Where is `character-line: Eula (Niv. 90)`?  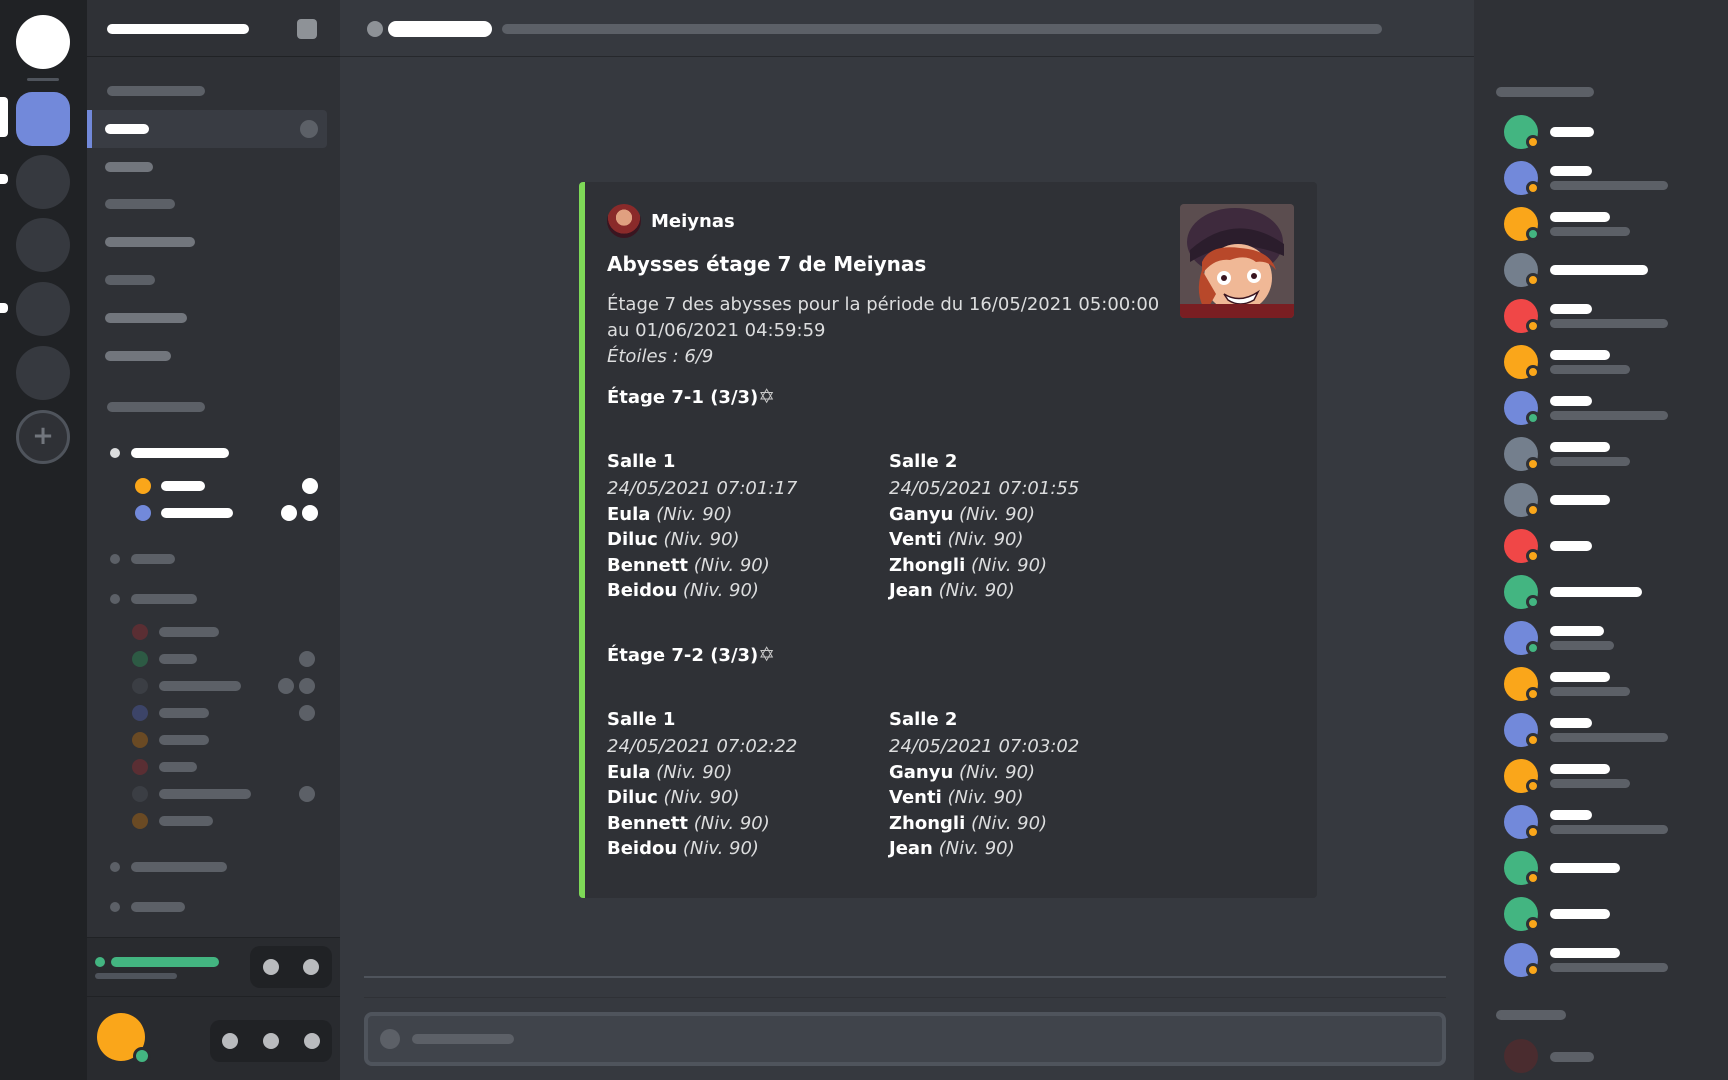 character-line: Eula (Niv. 90) is located at coordinates (670, 772).